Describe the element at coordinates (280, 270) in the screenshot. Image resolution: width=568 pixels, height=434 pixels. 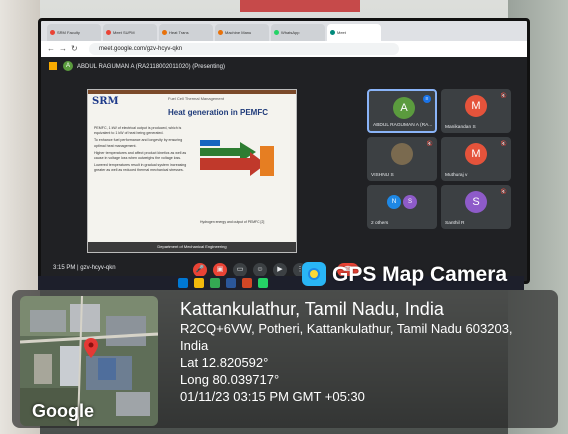
I see `present-button: ▶` at that location.